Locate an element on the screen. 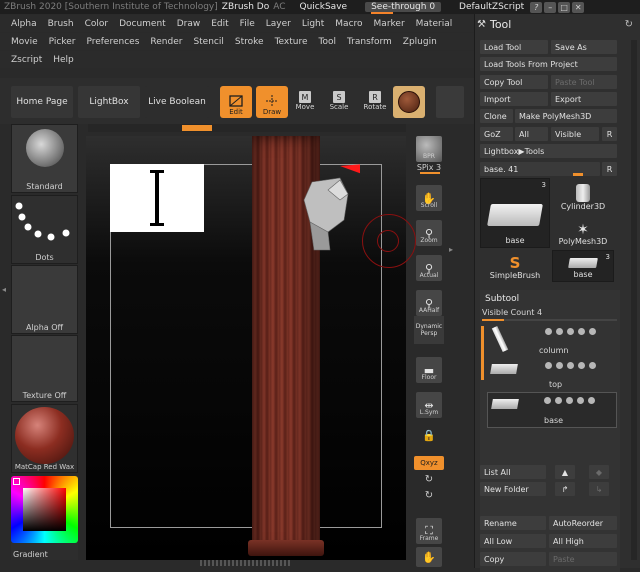 This screenshot has height=572, width=640. spix-slider-thumb is located at coordinates (430, 173).